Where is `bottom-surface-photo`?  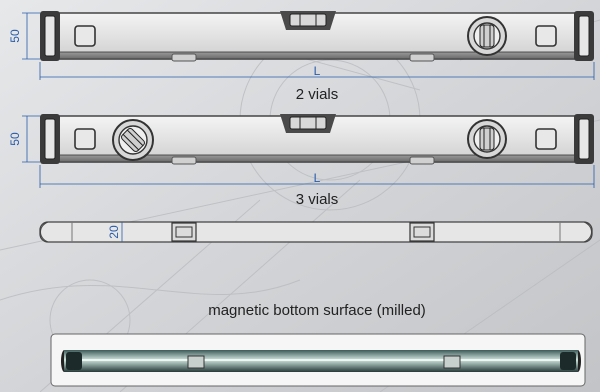
bottom-surface-photo is located at coordinates (318, 360).